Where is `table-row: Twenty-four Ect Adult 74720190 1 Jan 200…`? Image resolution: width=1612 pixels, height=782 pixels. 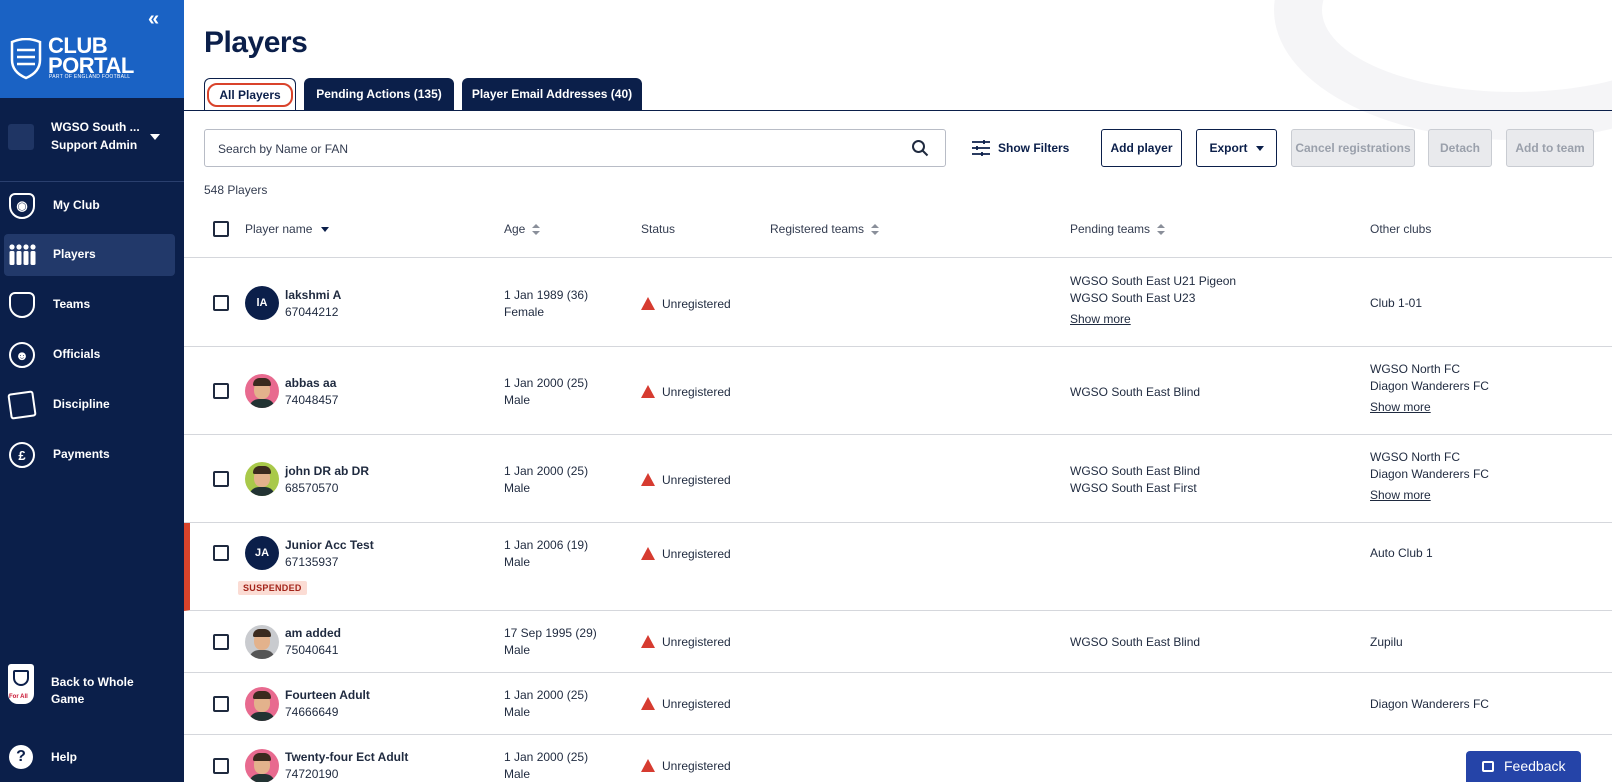 table-row: Twenty-four Ect Adult 74720190 1 Jan 200… is located at coordinates (898, 758).